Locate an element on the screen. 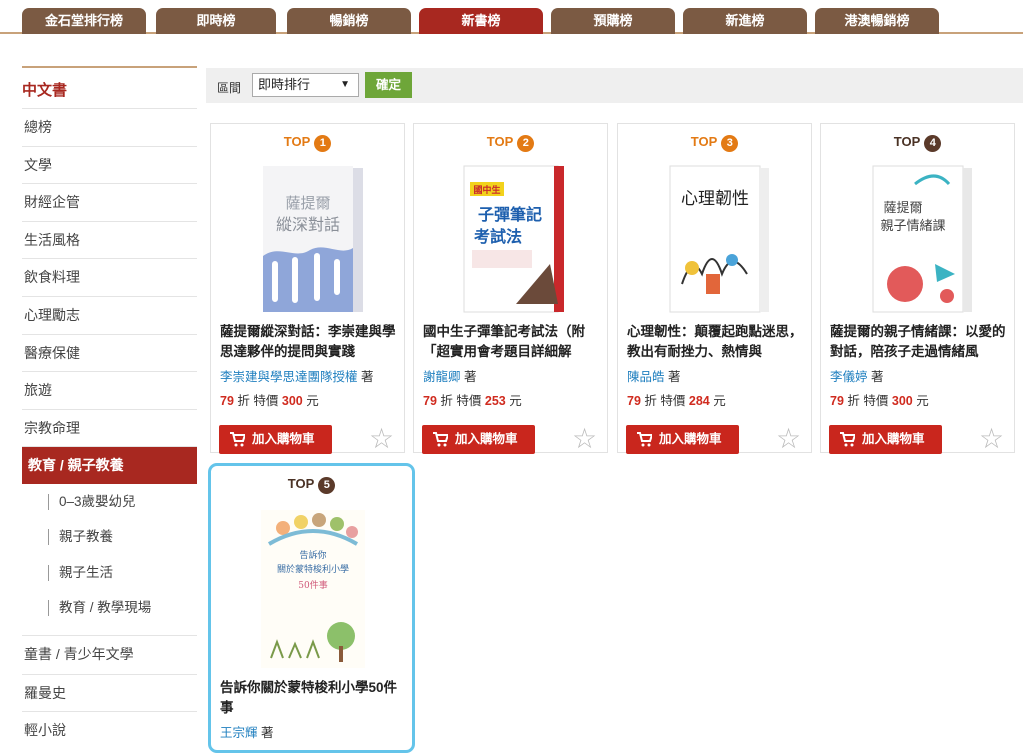  book-author: 謝龍卿 著 is located at coordinates (450, 375).